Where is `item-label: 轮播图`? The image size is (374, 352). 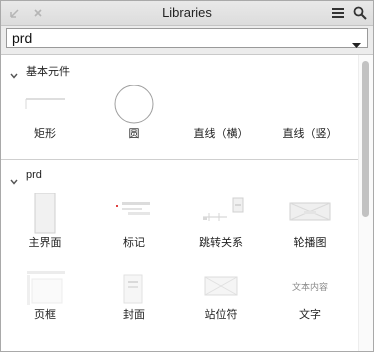 item-label: 轮播图 is located at coordinates (310, 243).